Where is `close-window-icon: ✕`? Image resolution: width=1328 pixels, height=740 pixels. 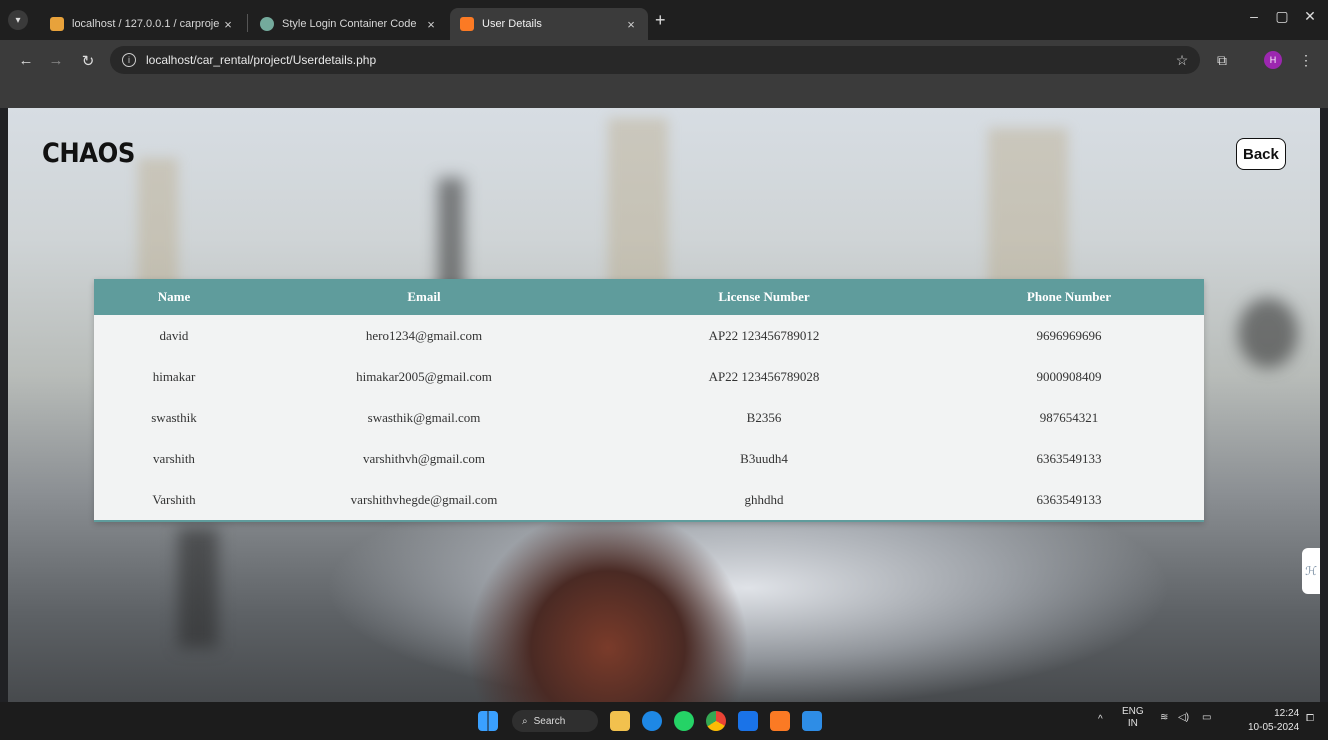 close-window-icon: ✕ is located at coordinates (1310, 16).